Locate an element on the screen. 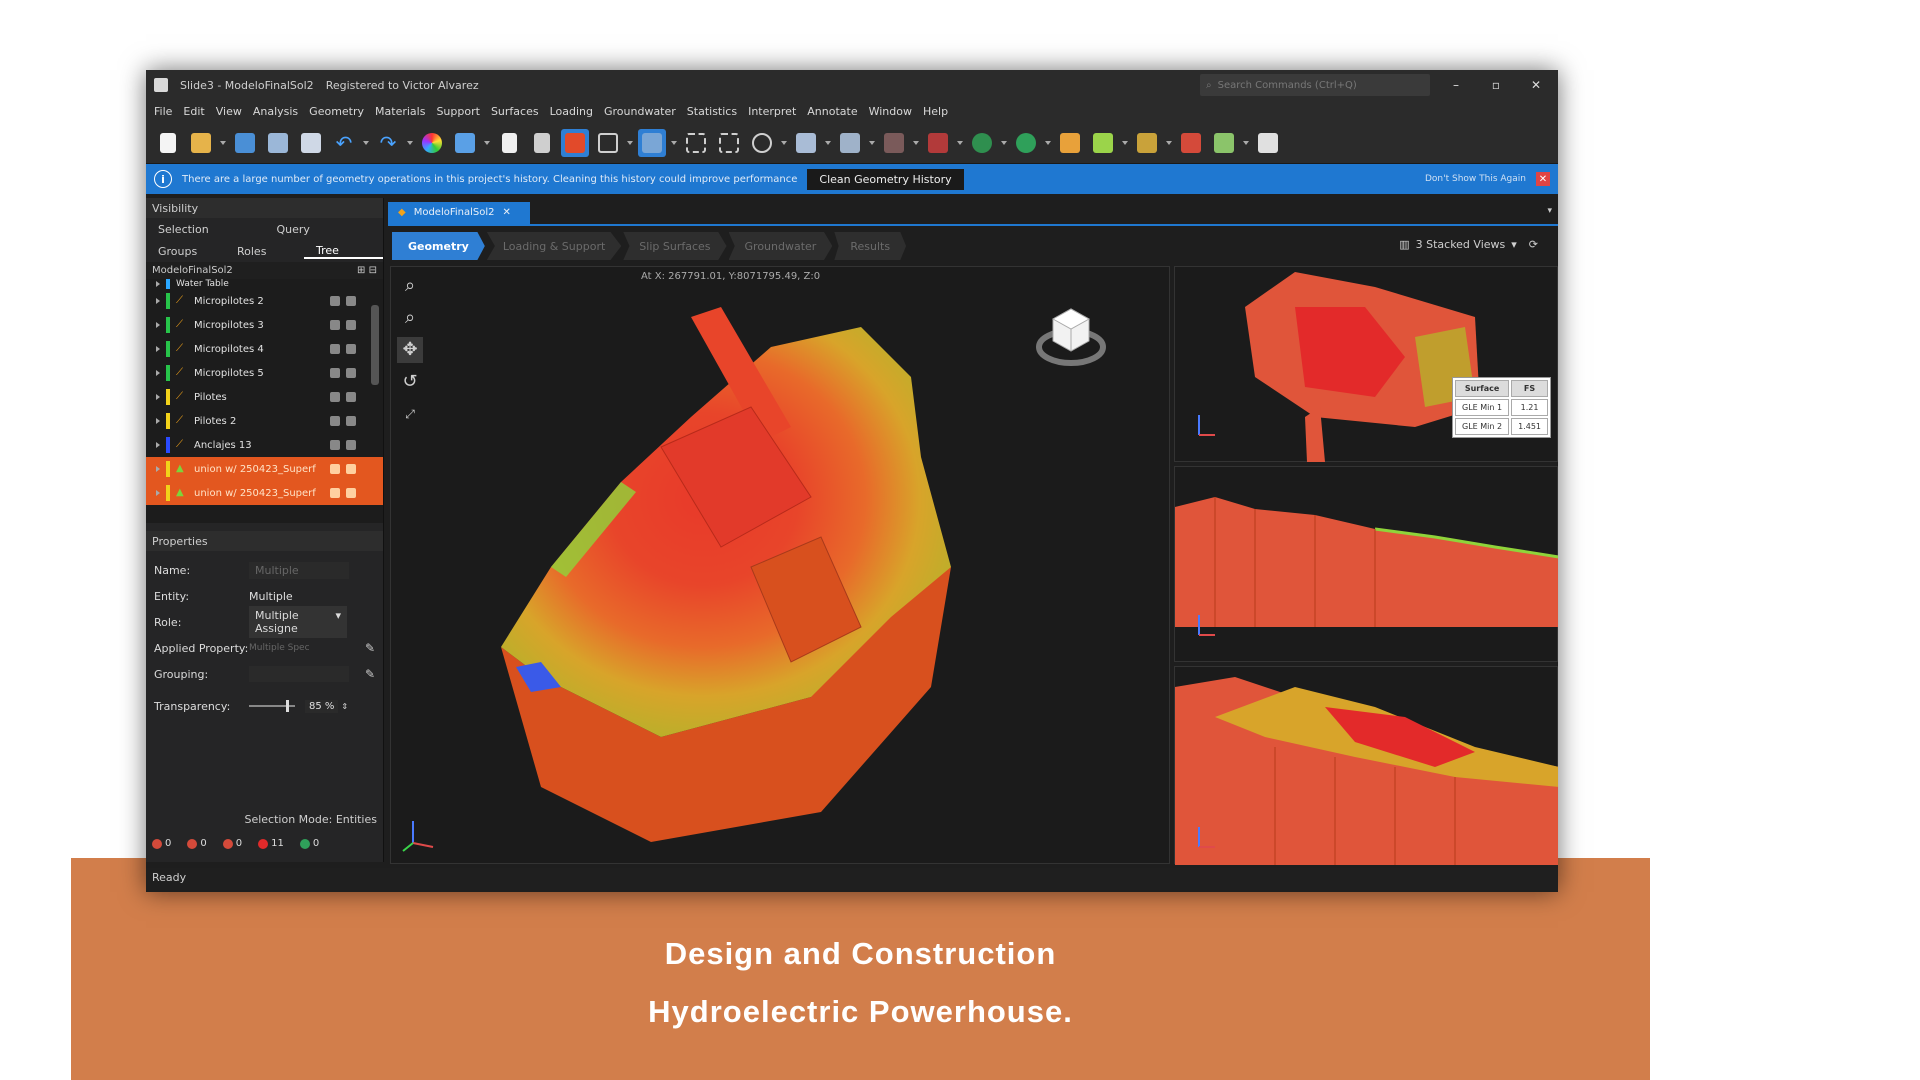 The image size is (1920, 1080). color-button is located at coordinates (432, 143).